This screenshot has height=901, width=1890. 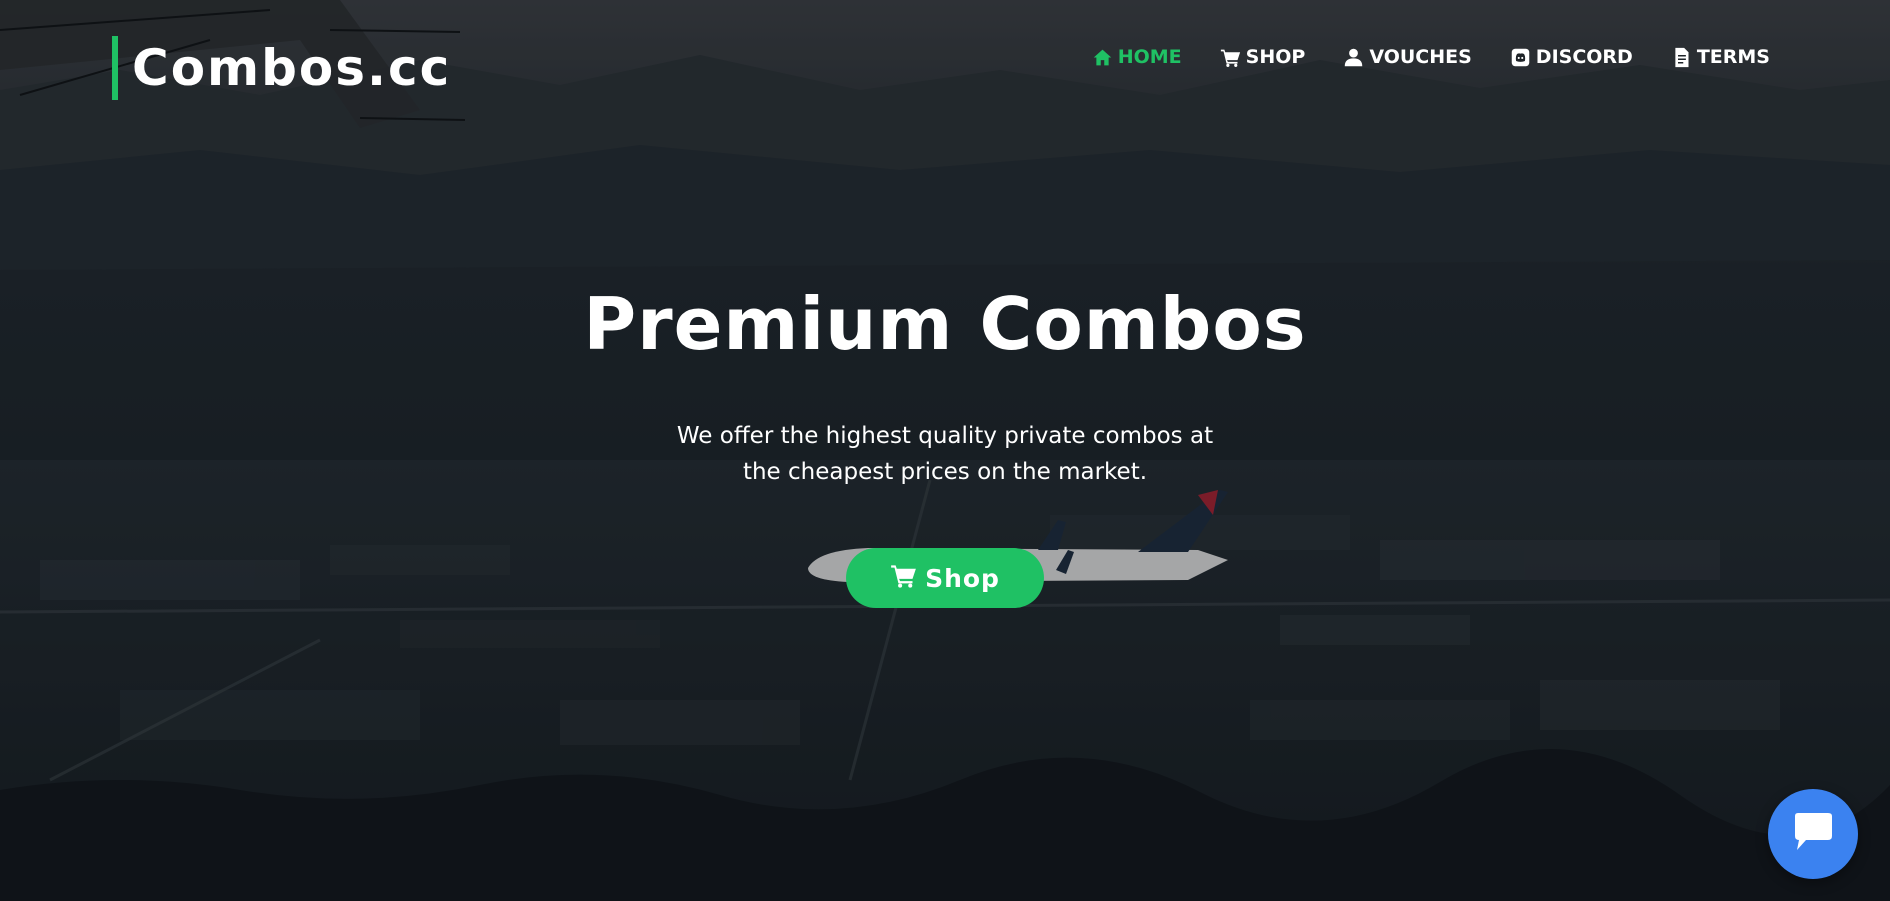 I want to click on nav-item-label: DISCORD, so click(x=1584, y=57).